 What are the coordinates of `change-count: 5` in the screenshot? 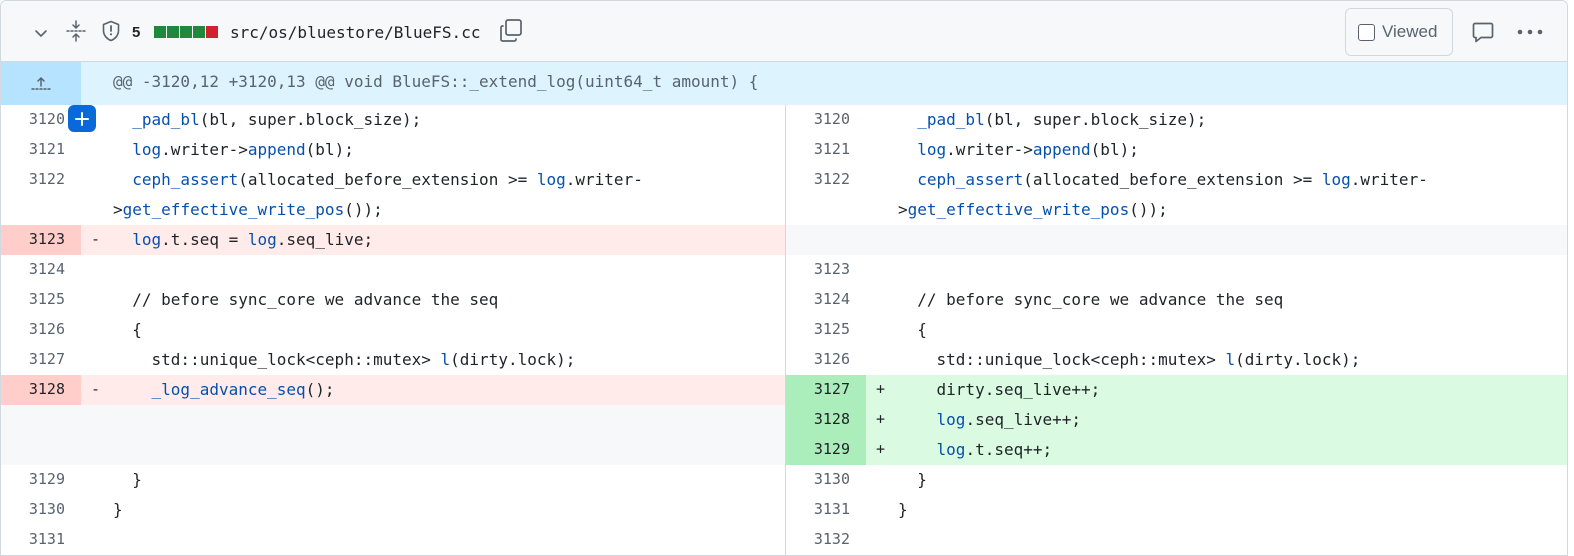 It's located at (136, 32).